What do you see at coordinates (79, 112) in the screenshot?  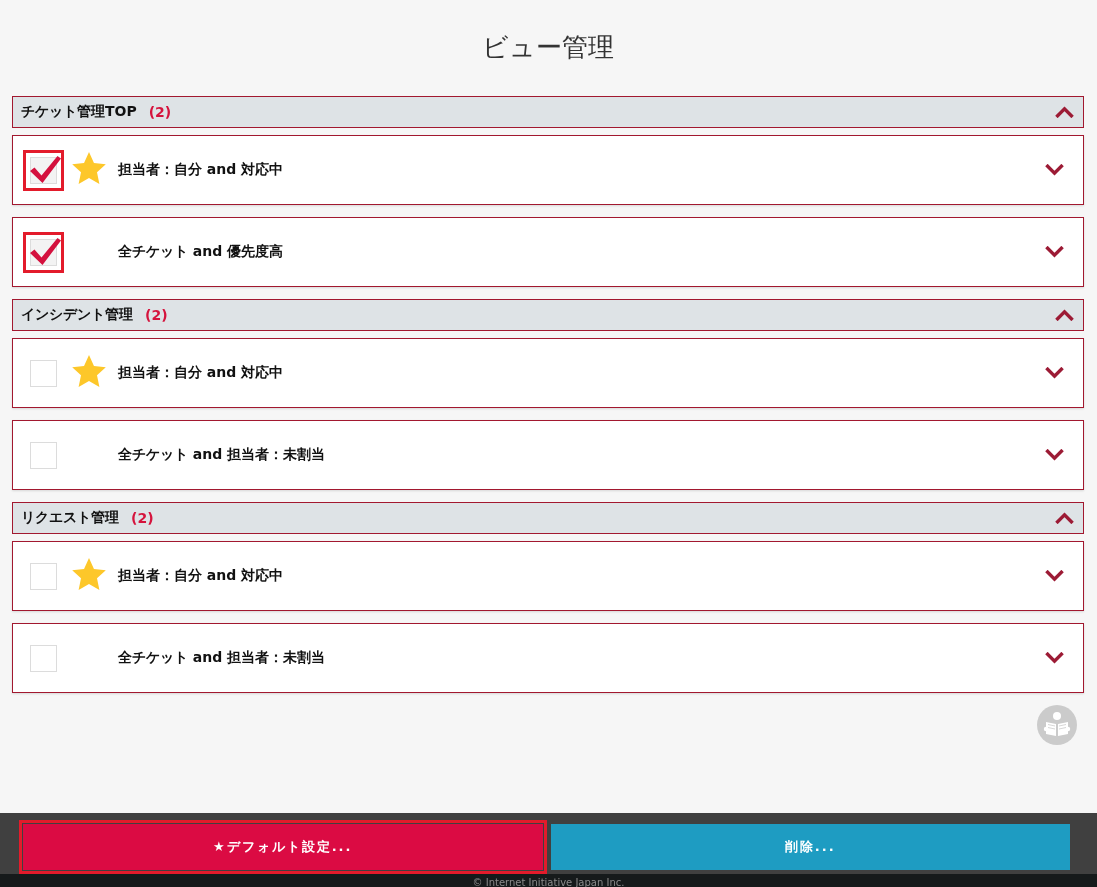 I see `group-title: チケット管理TOP` at bounding box center [79, 112].